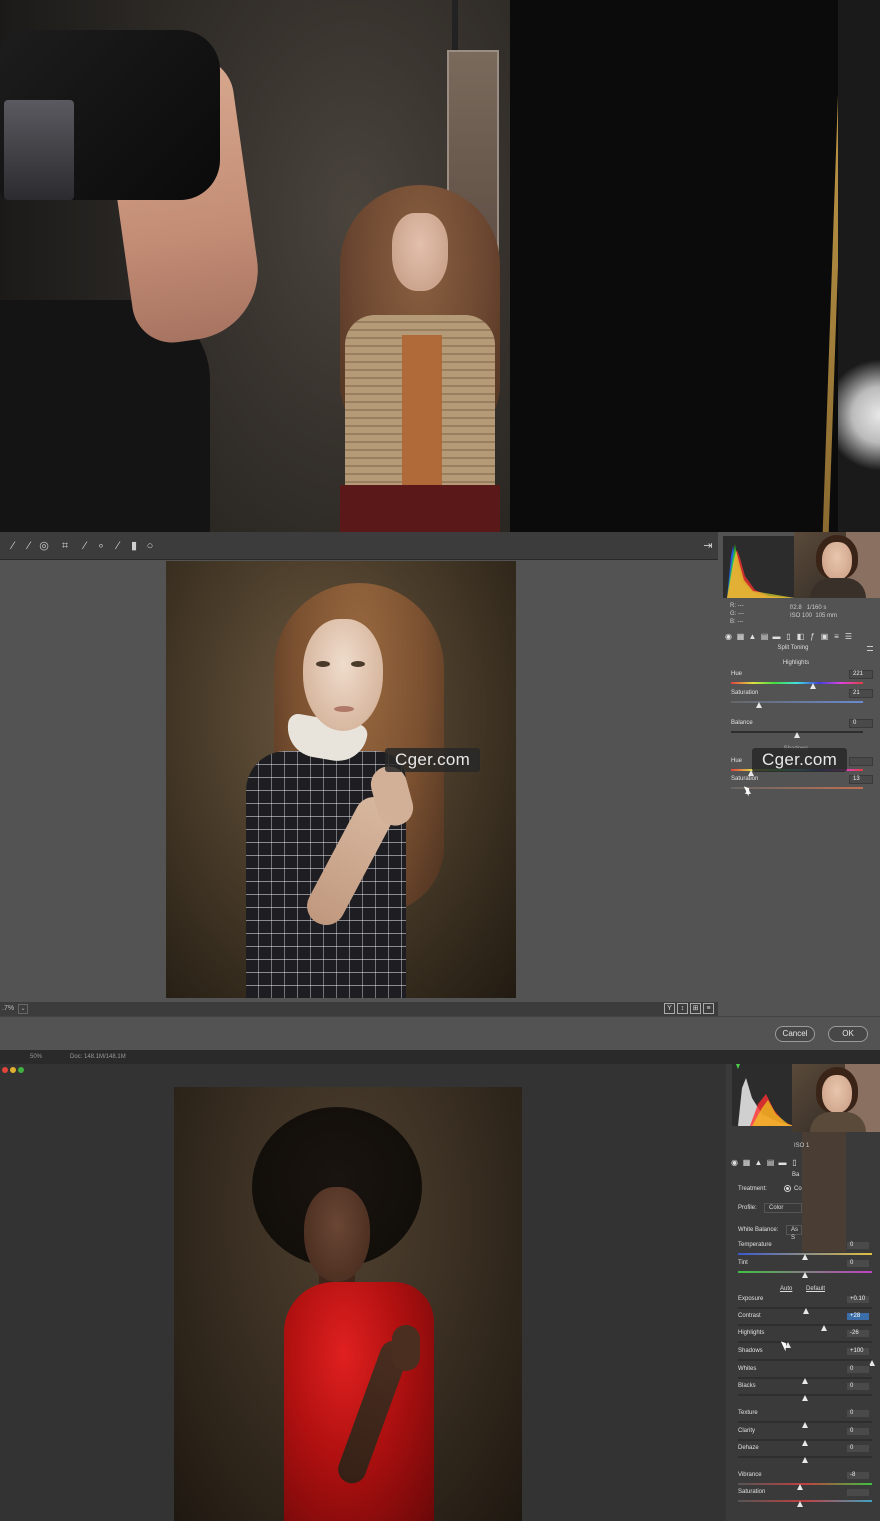  Describe the element at coordinates (861, 779) in the screenshot. I see `slider-value-field: 13` at that location.